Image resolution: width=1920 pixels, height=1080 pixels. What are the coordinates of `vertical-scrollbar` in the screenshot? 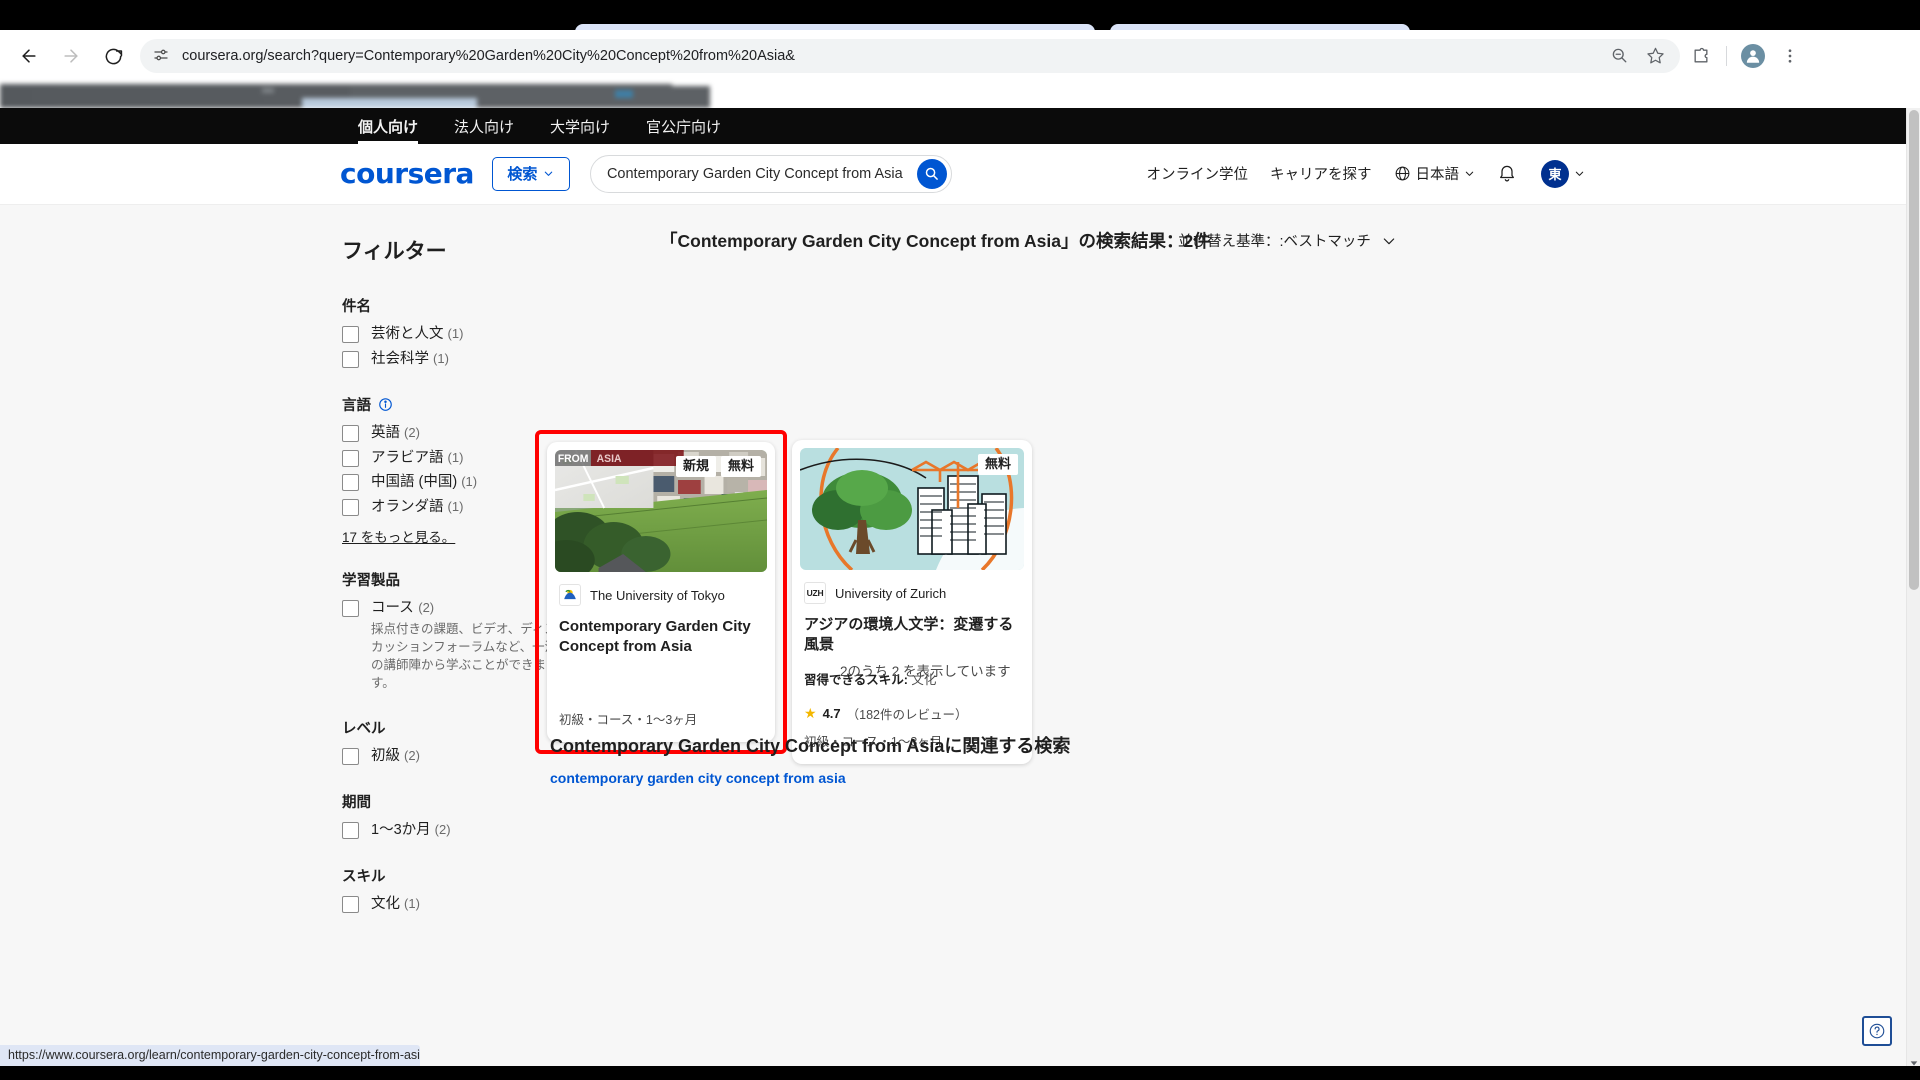 It's located at (1913, 594).